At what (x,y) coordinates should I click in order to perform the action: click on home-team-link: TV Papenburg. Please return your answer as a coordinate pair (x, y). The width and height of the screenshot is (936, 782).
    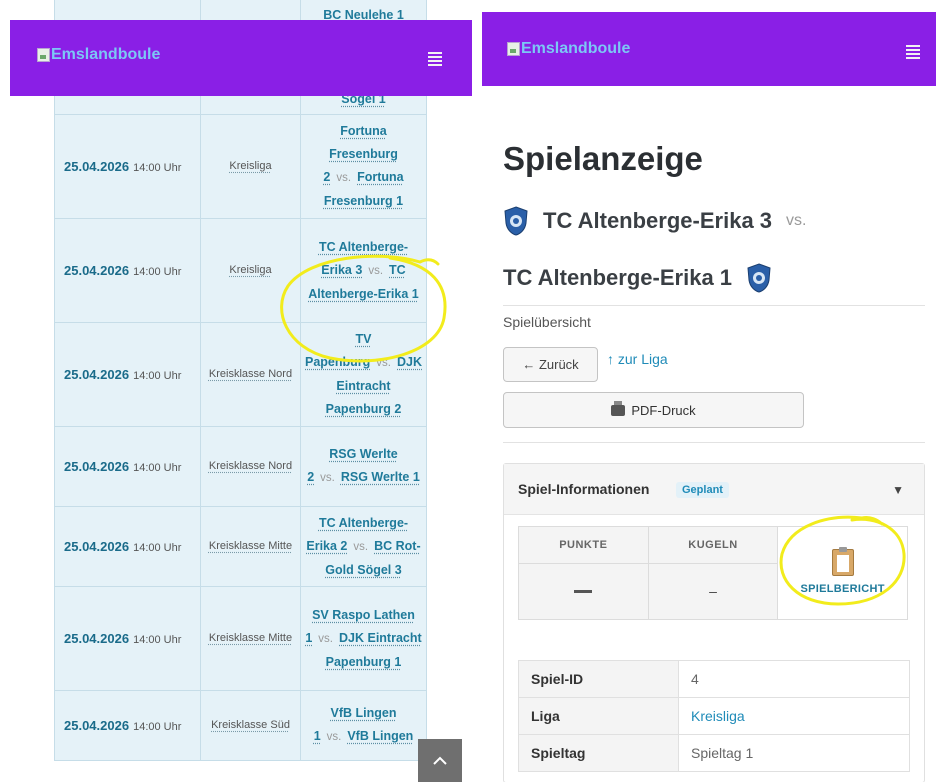
    Looking at the image, I should click on (338, 350).